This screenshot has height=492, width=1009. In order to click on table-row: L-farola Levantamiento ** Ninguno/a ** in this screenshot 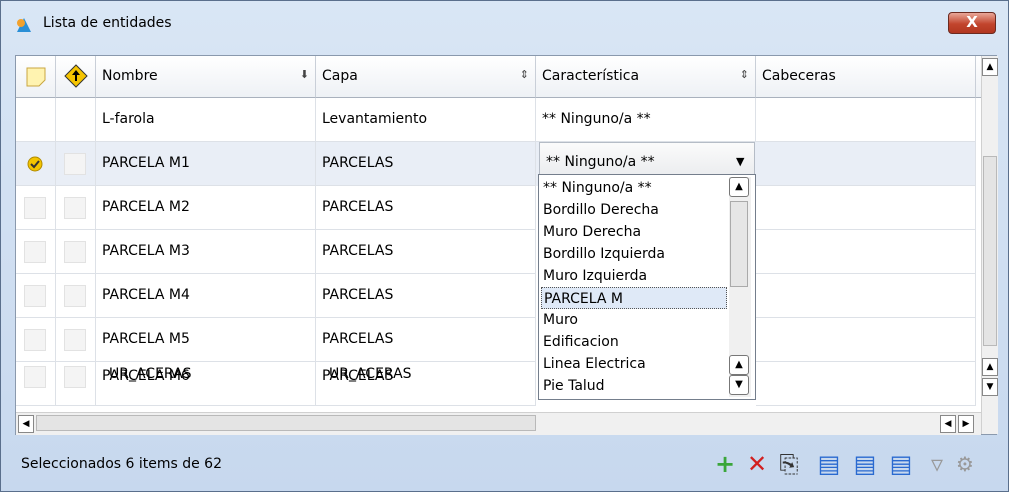, I will do `click(496, 120)`.